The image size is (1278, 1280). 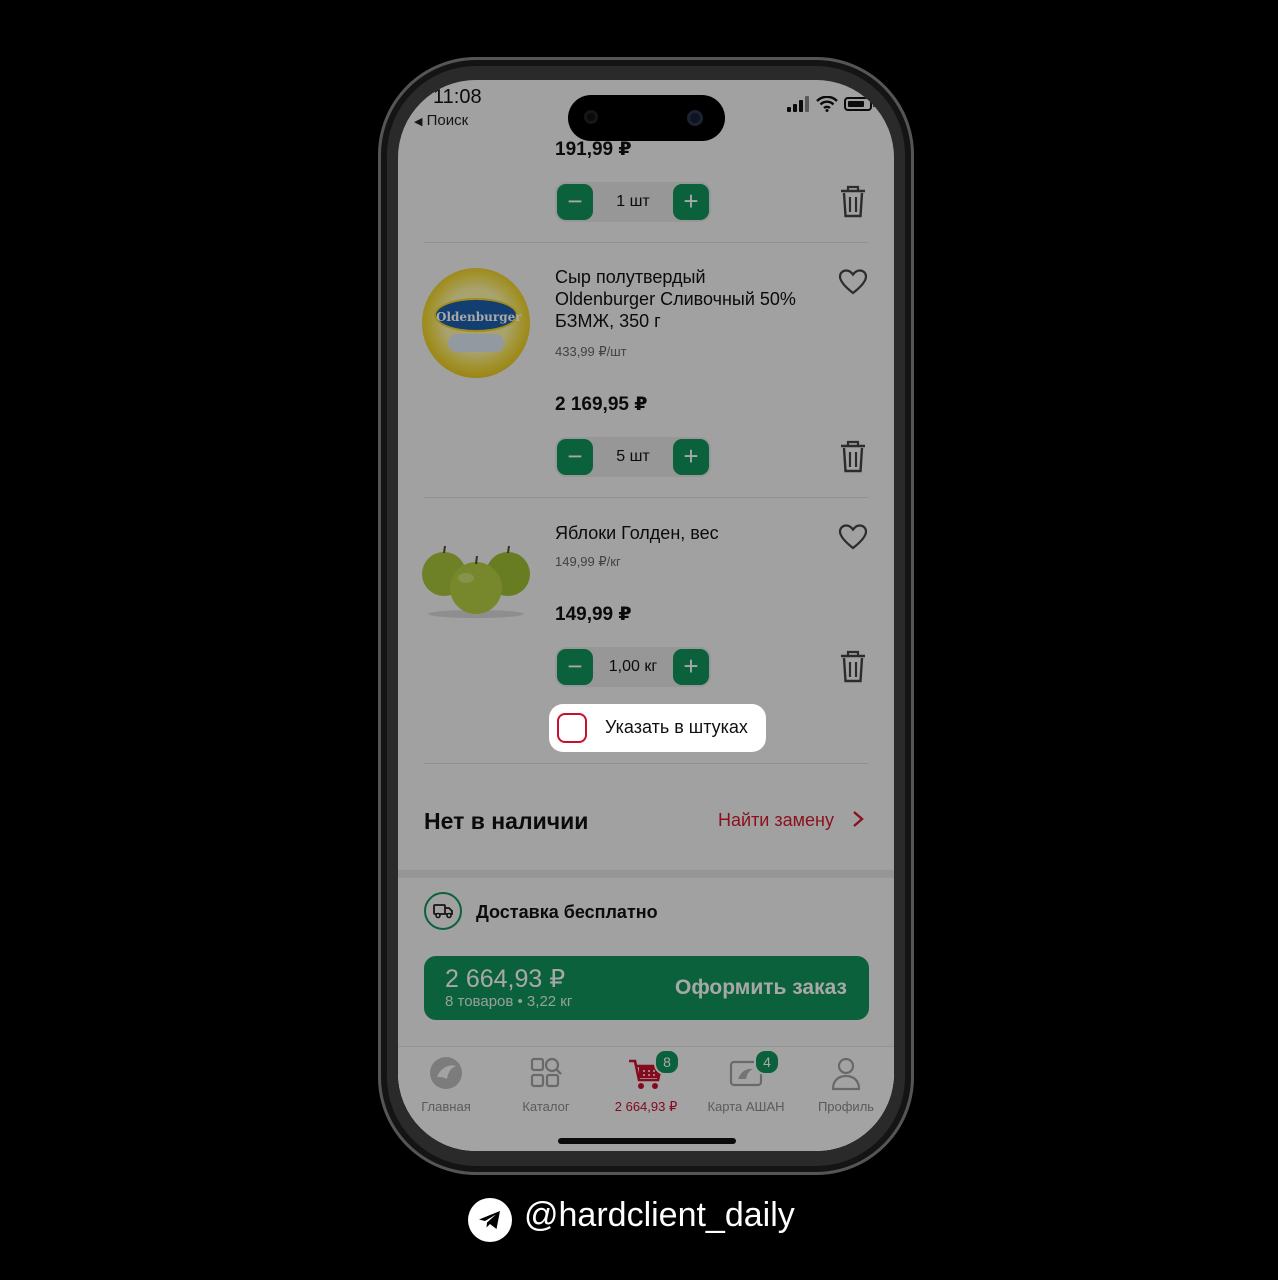 I want to click on product-title-line: Oldenburger Сливочный 50%, so click(x=675, y=299).